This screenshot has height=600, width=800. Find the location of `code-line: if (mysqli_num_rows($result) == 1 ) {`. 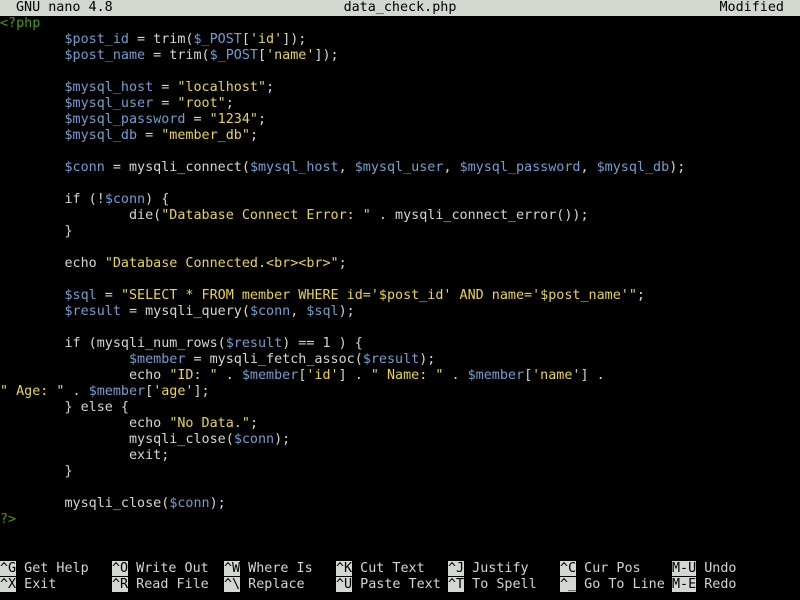

code-line: if (mysqli_num_rows($result) == 1 ) { is located at coordinates (400, 344).